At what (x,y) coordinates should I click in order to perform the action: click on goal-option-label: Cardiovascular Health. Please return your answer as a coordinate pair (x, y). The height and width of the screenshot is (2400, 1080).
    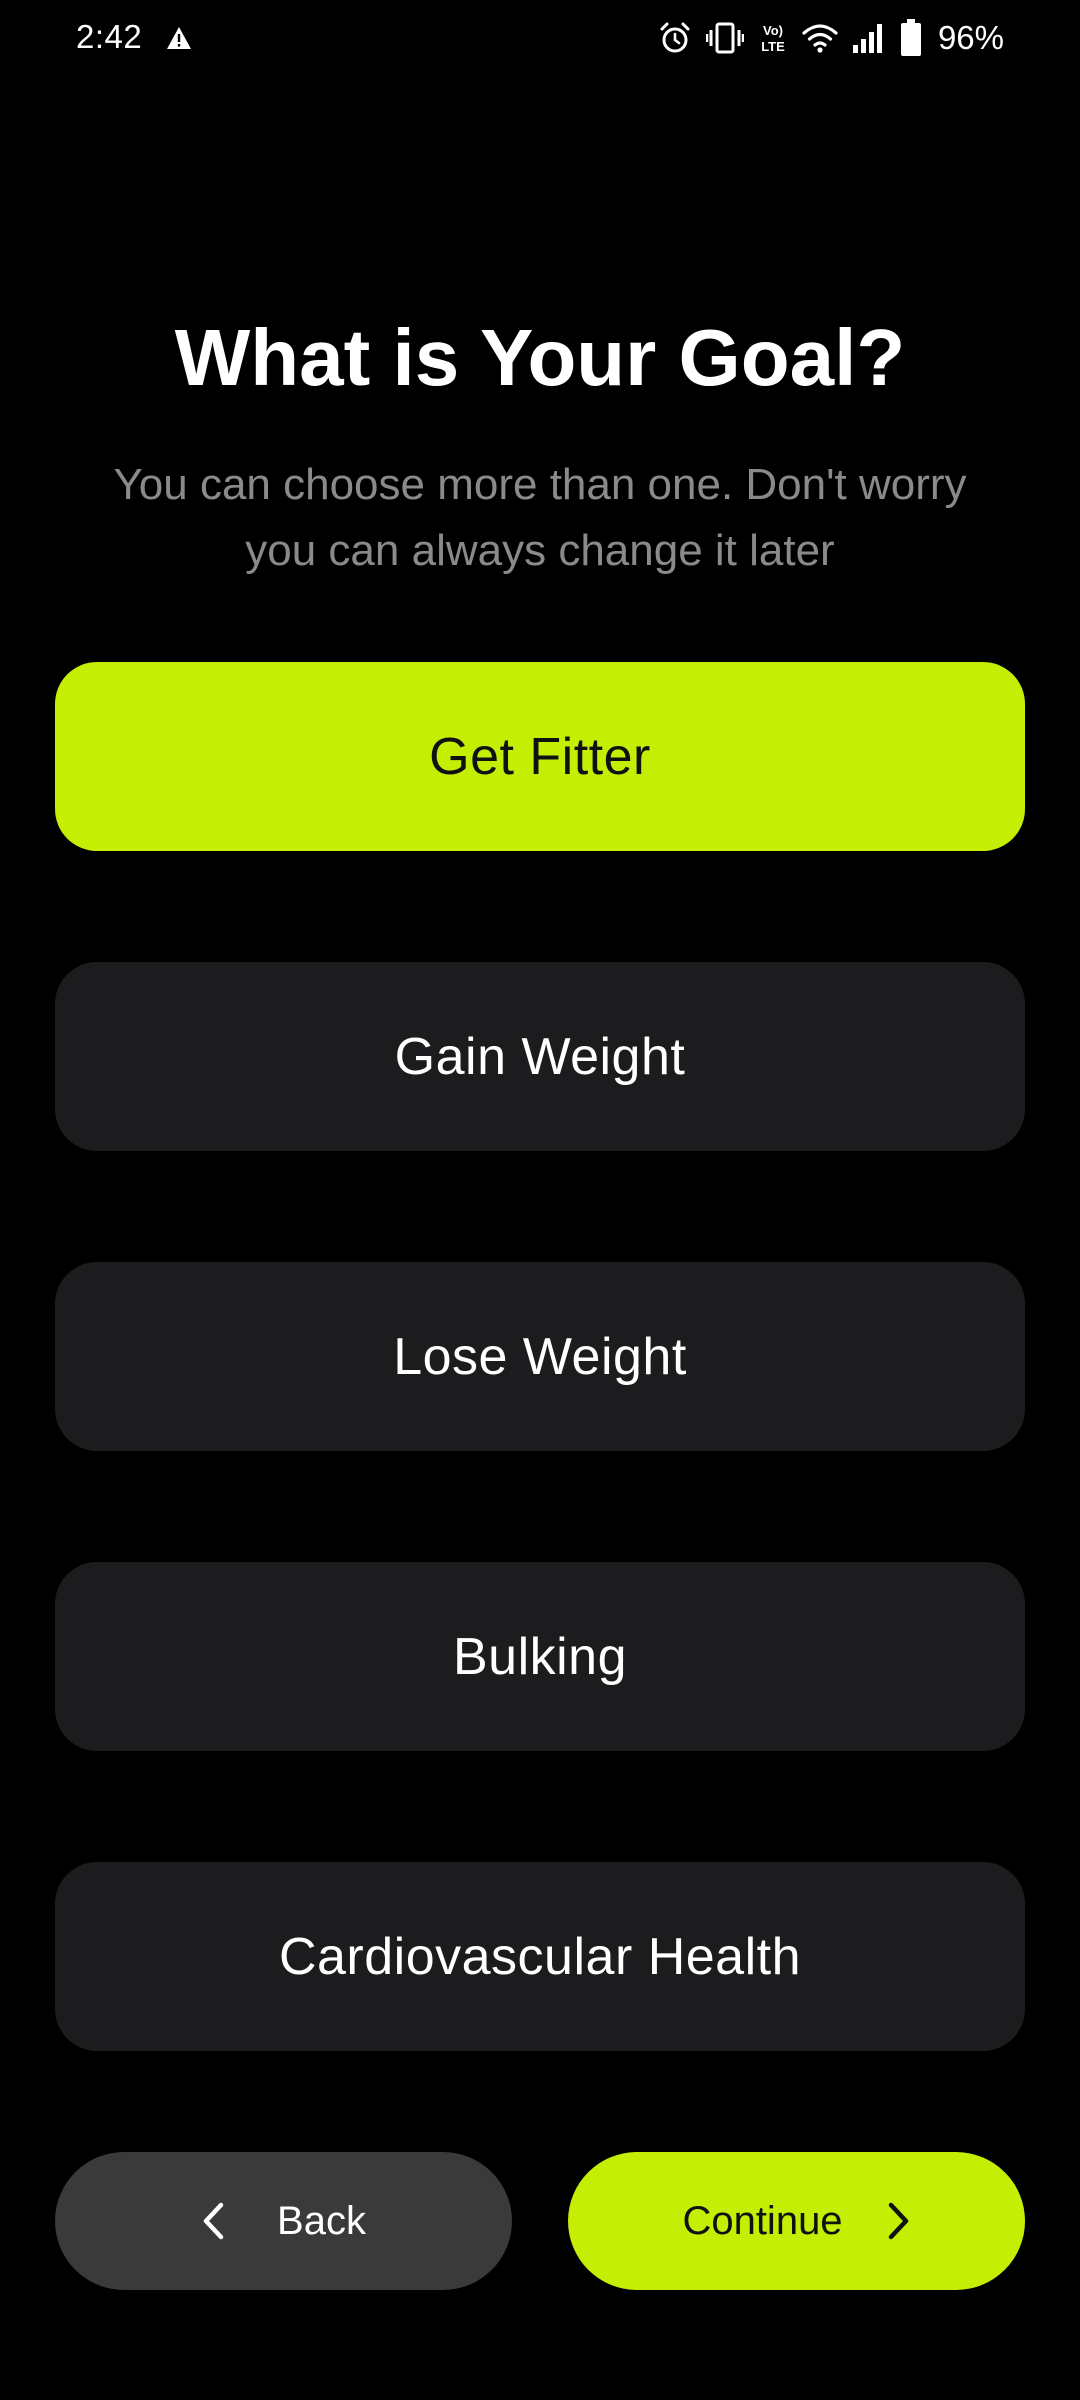
    Looking at the image, I should click on (540, 1956).